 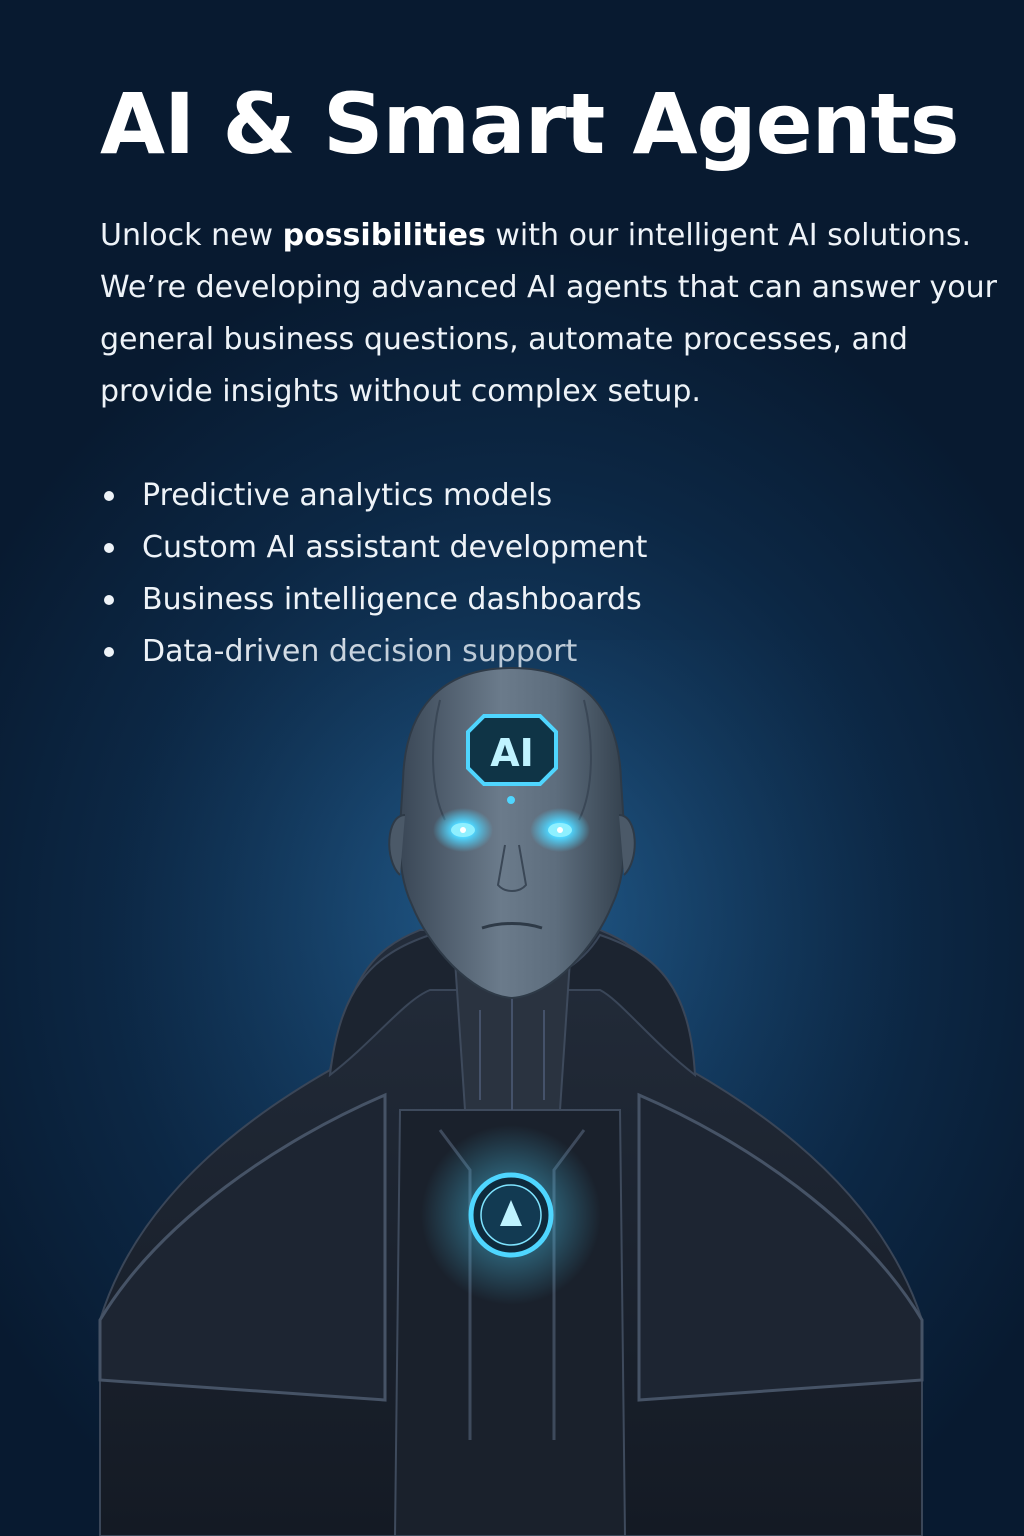 What do you see at coordinates (512, 753) in the screenshot?
I see `ai-badge-text: AI` at bounding box center [512, 753].